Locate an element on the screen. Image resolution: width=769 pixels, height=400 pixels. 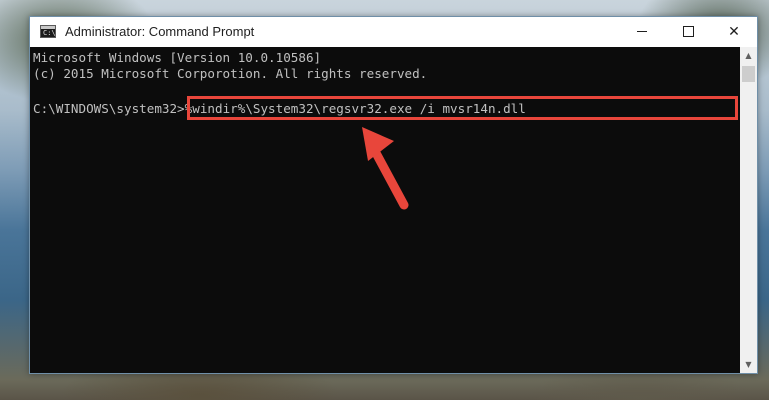
close-button: ✕ is located at coordinates (734, 32).